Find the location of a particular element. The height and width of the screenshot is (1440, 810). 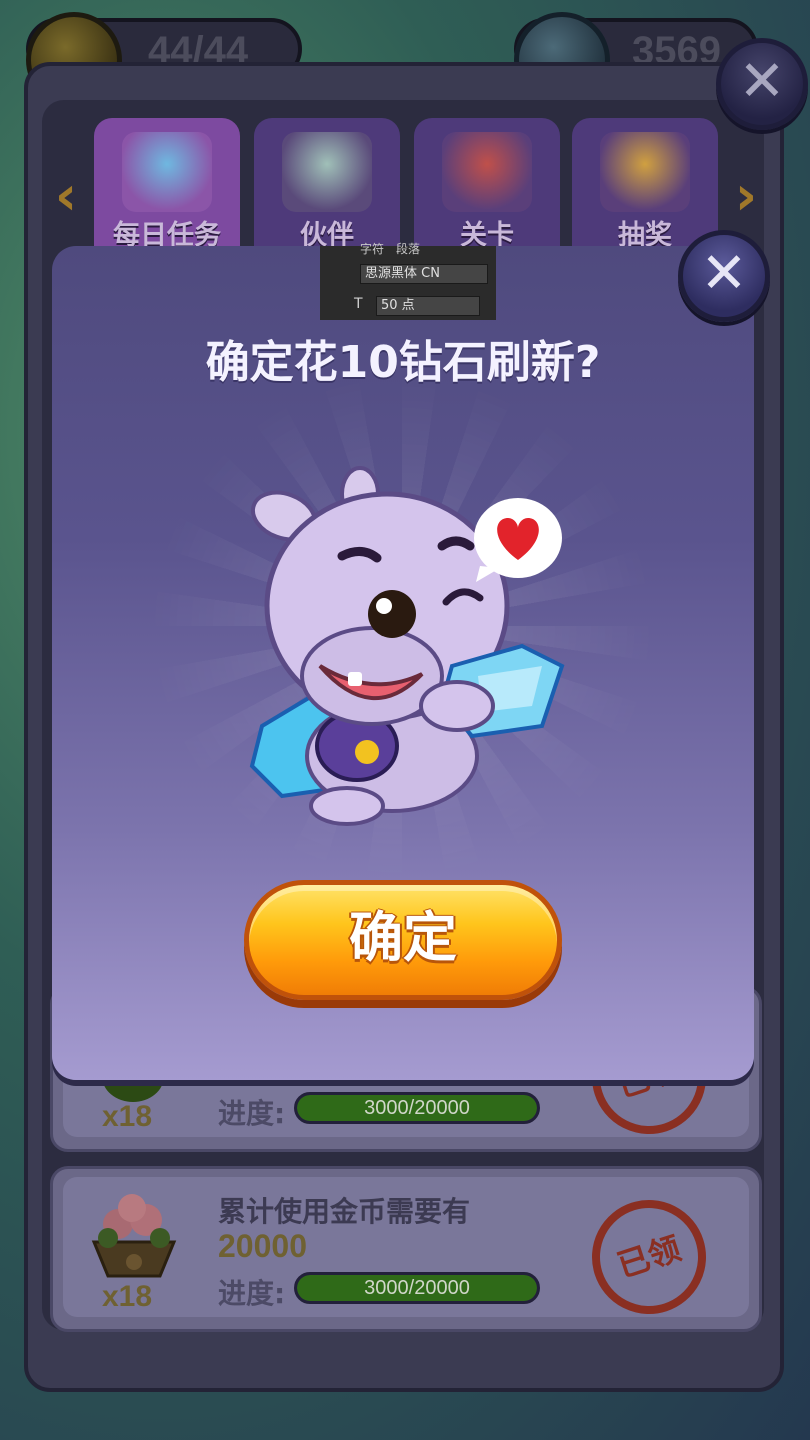

tab-daily-tasks: 每日任务 is located at coordinates (167, 184).